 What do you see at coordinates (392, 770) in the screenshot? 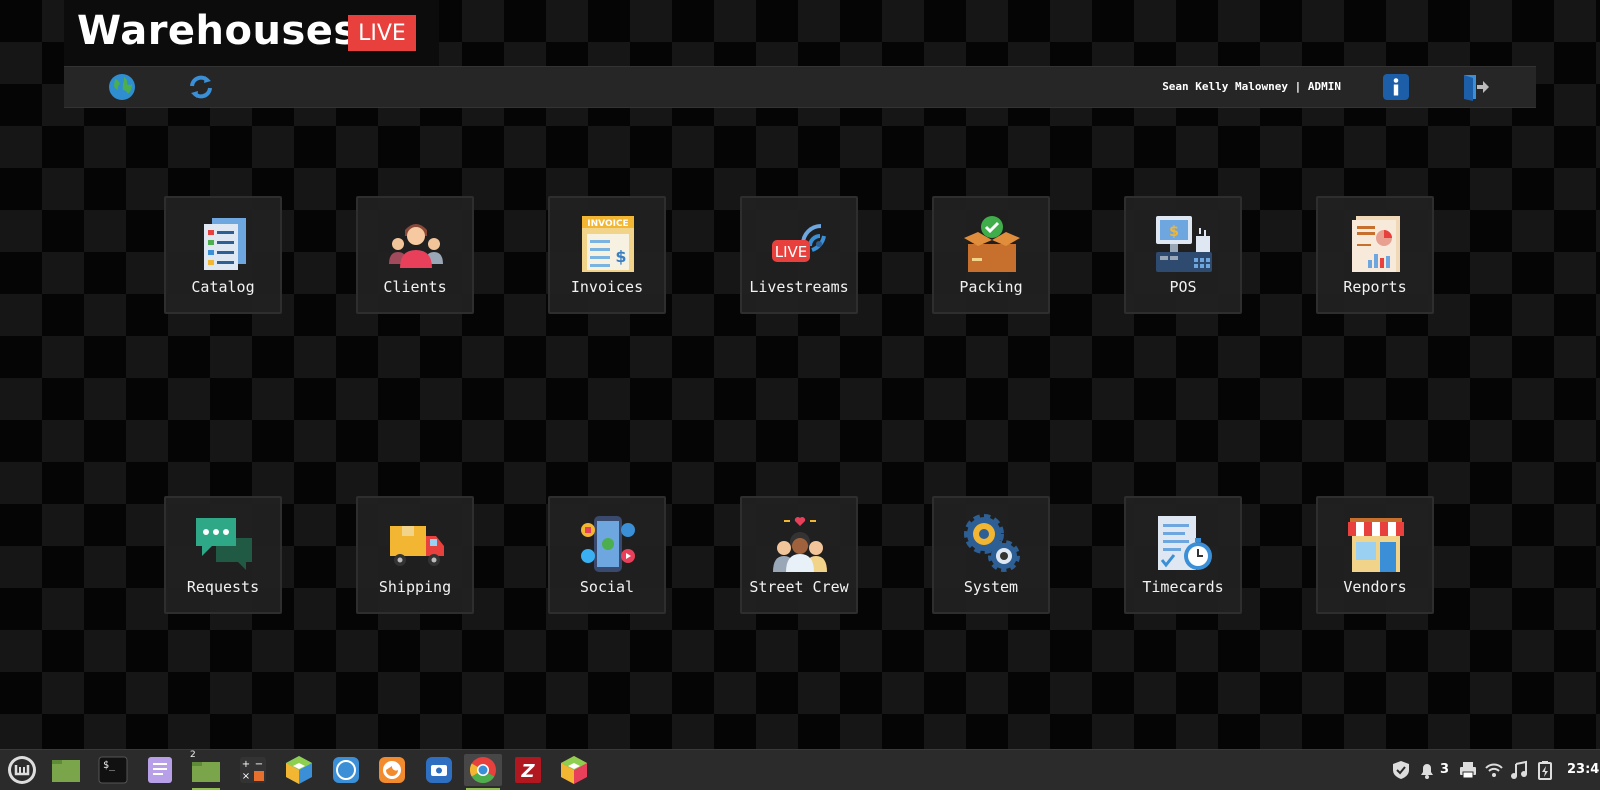
I see `firefox-icon` at bounding box center [392, 770].